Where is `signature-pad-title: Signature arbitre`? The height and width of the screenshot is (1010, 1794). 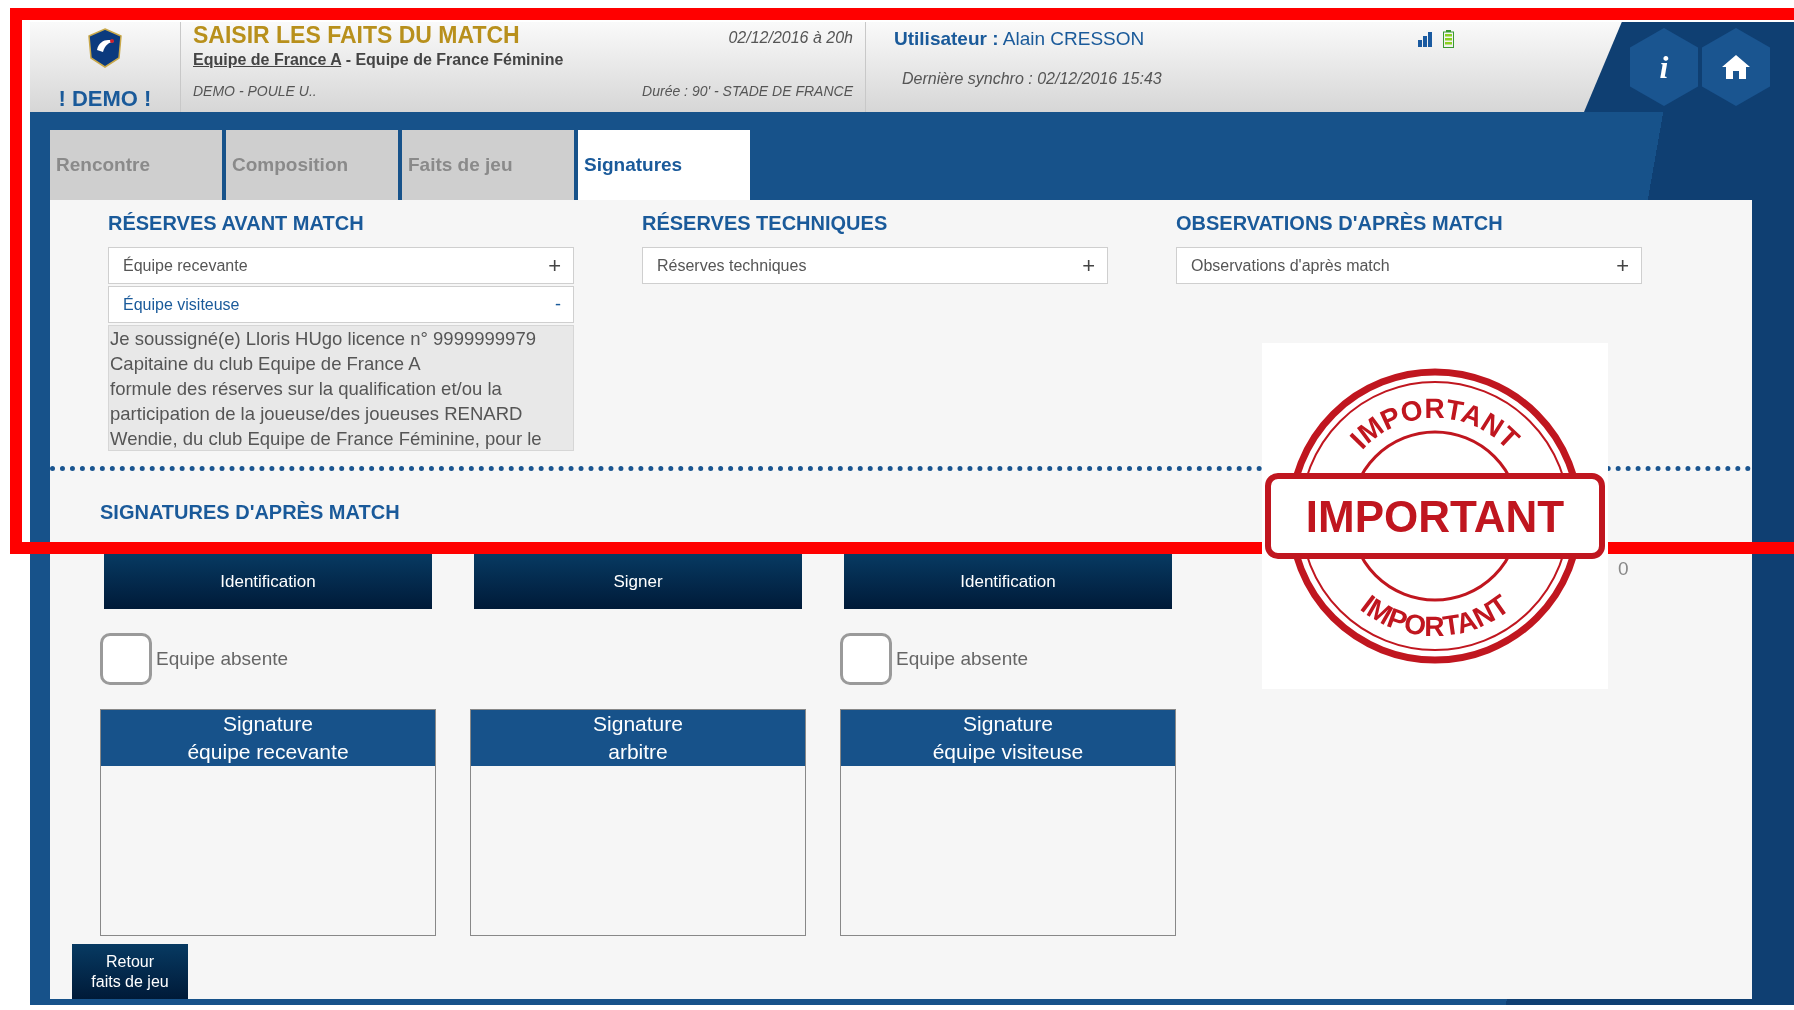 signature-pad-title: Signature arbitre is located at coordinates (638, 738).